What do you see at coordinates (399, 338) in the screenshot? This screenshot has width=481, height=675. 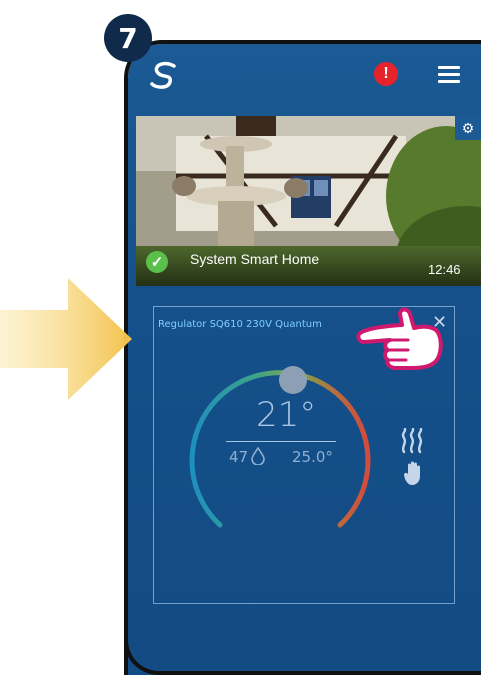 I see `pointing-hand-icon` at bounding box center [399, 338].